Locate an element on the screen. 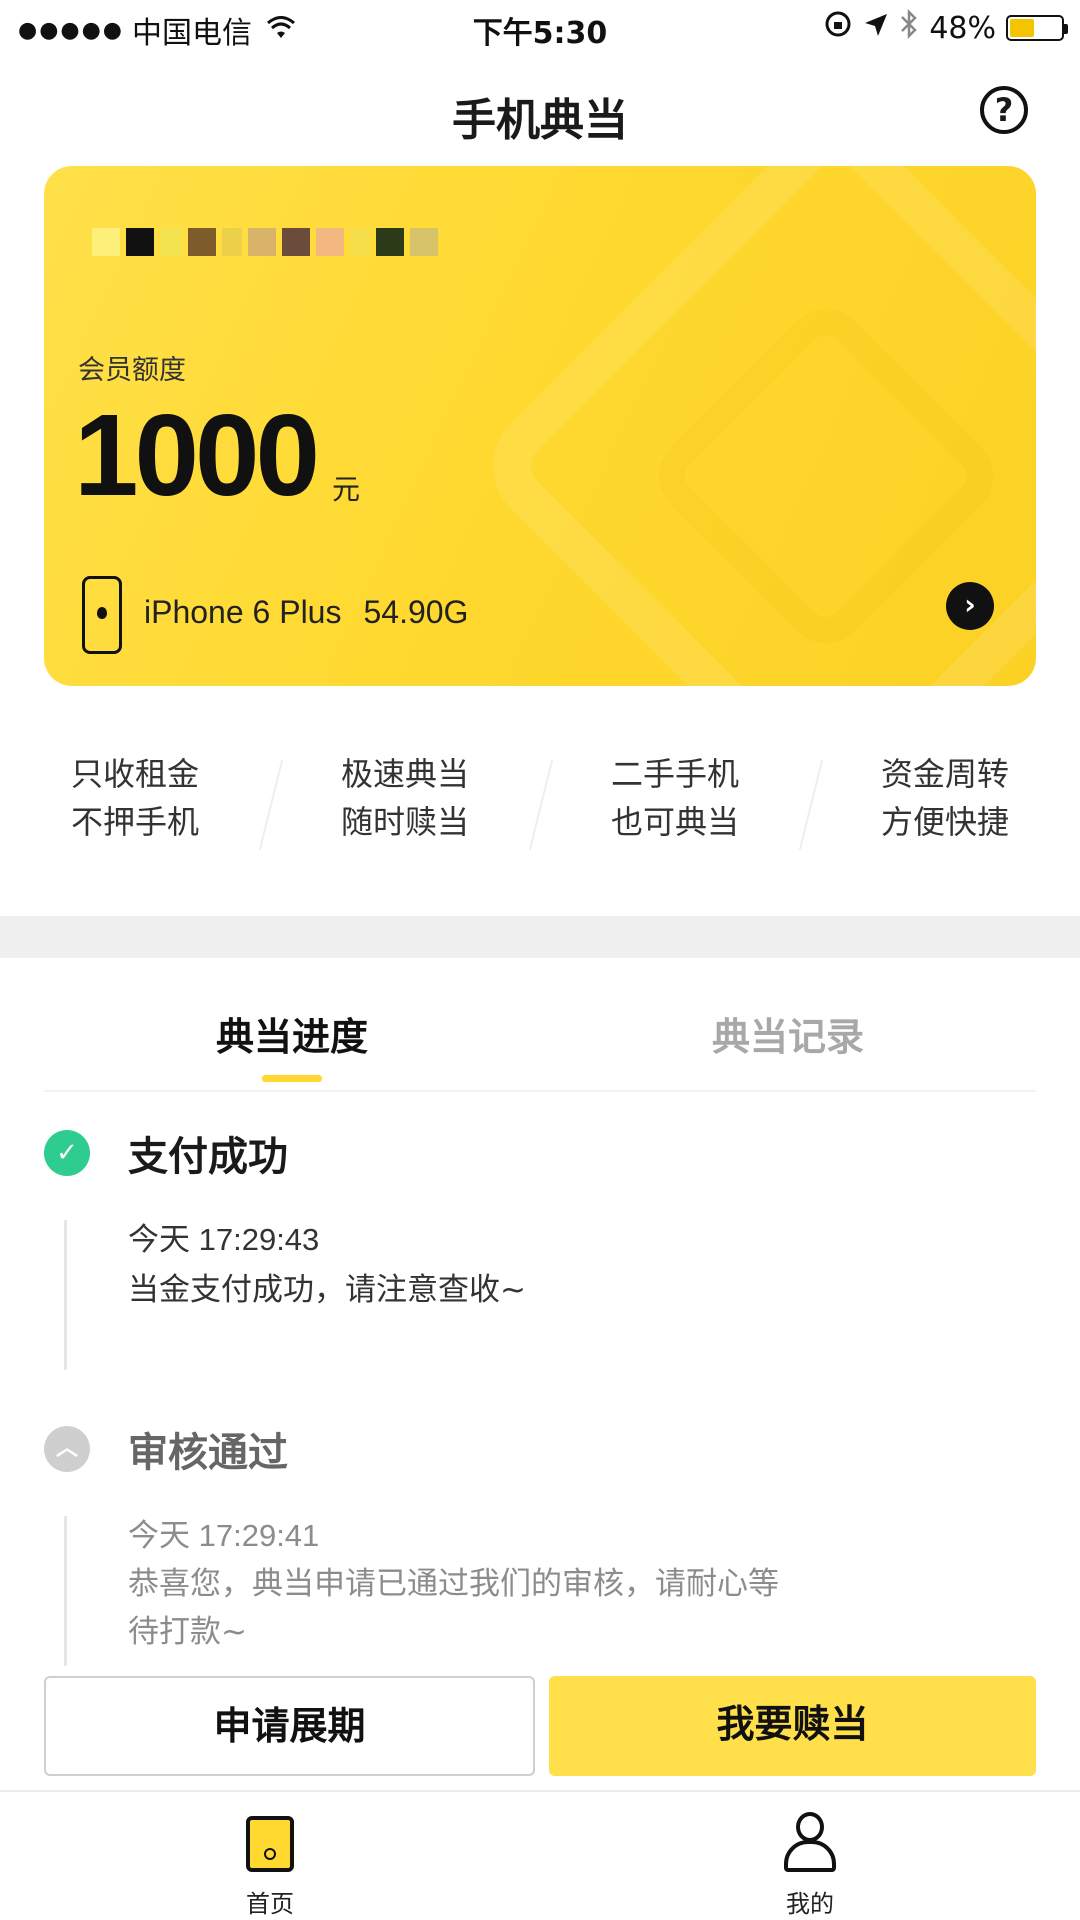  feature-line1: 二手手机 is located at coordinates (674, 774).